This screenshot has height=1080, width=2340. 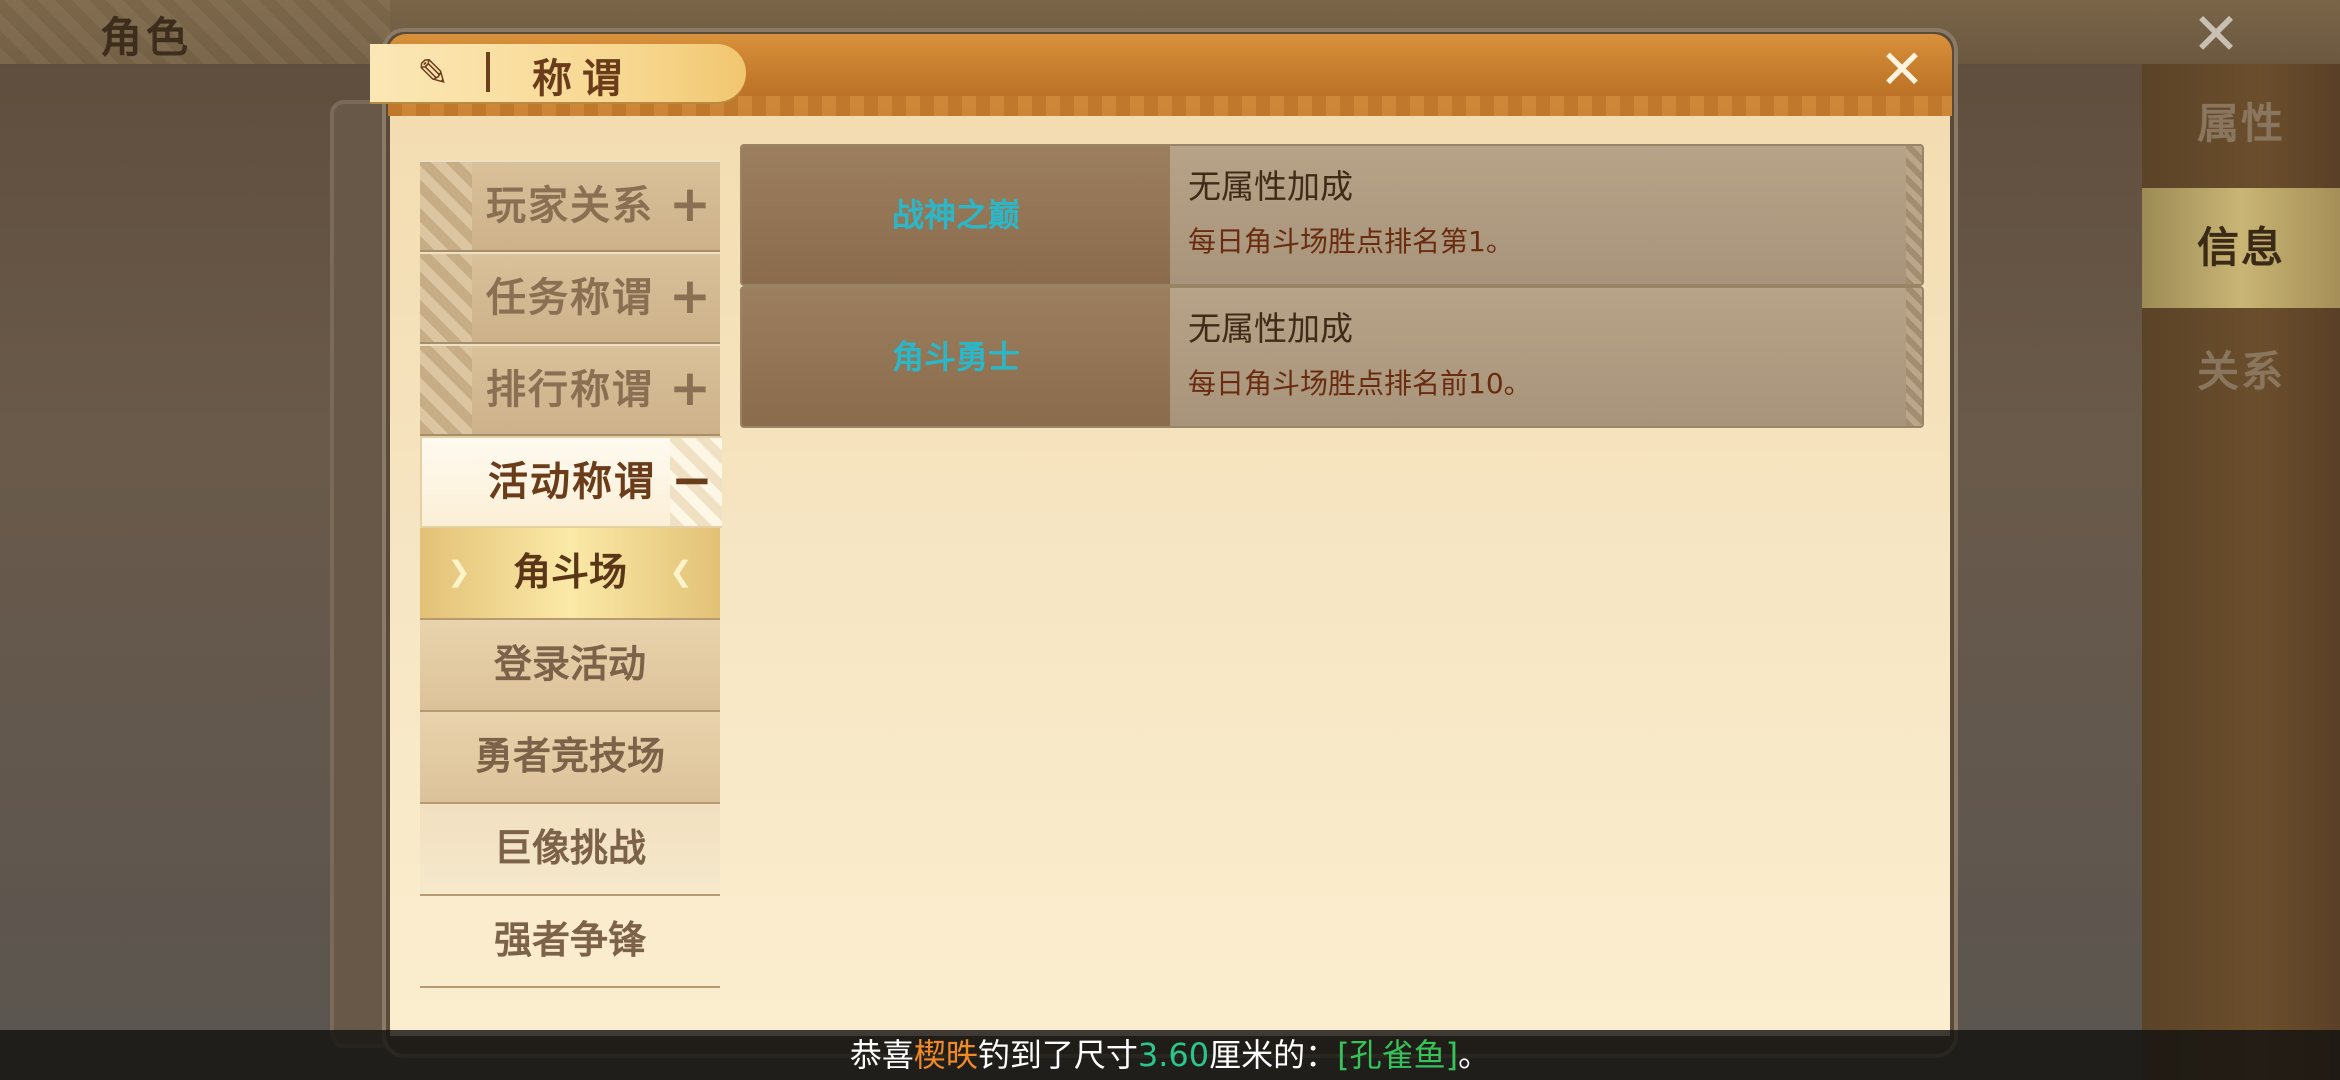 I want to click on category-ranking-titles: 排行称谓 +, so click(x=570, y=390).